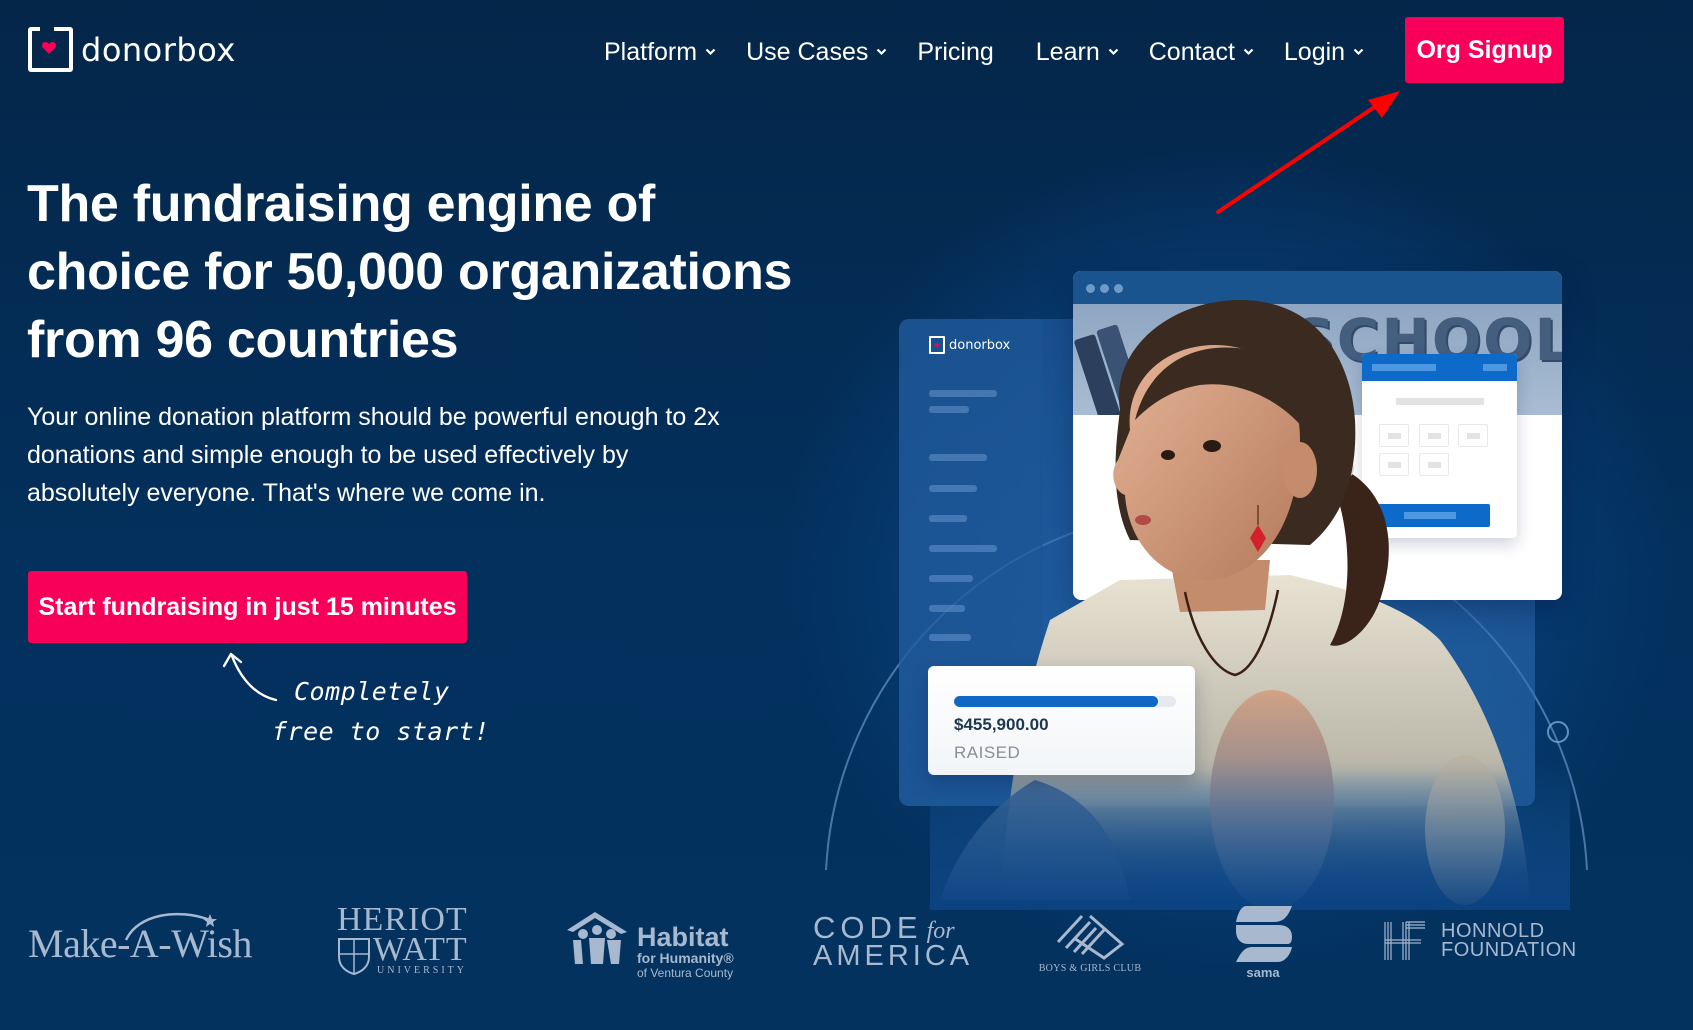 The height and width of the screenshot is (1030, 1693). I want to click on clasped-hands-icon, so click(1090, 937).